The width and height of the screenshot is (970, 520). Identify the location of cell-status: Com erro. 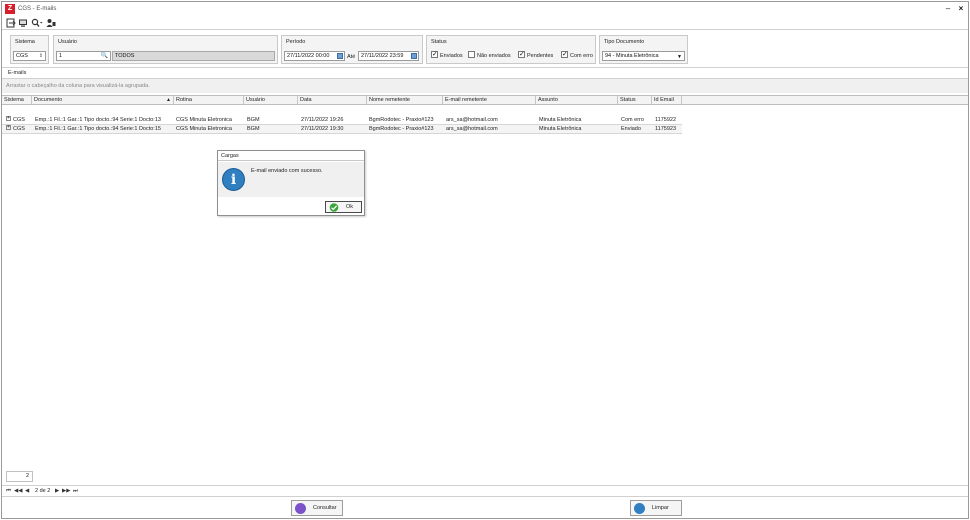
(632, 120).